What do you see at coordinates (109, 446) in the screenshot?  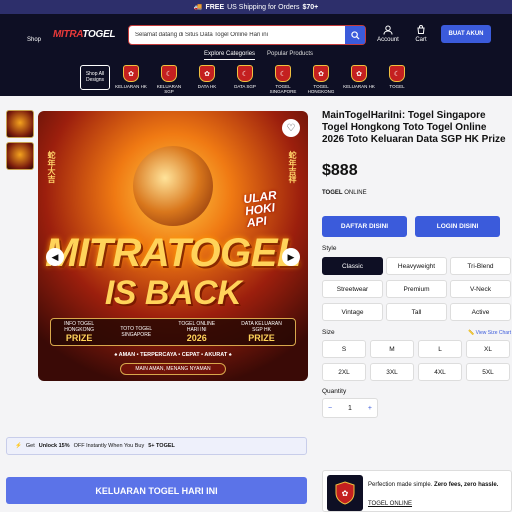 I see `unlock-mid: OFF Instantly When You Buy` at bounding box center [109, 446].